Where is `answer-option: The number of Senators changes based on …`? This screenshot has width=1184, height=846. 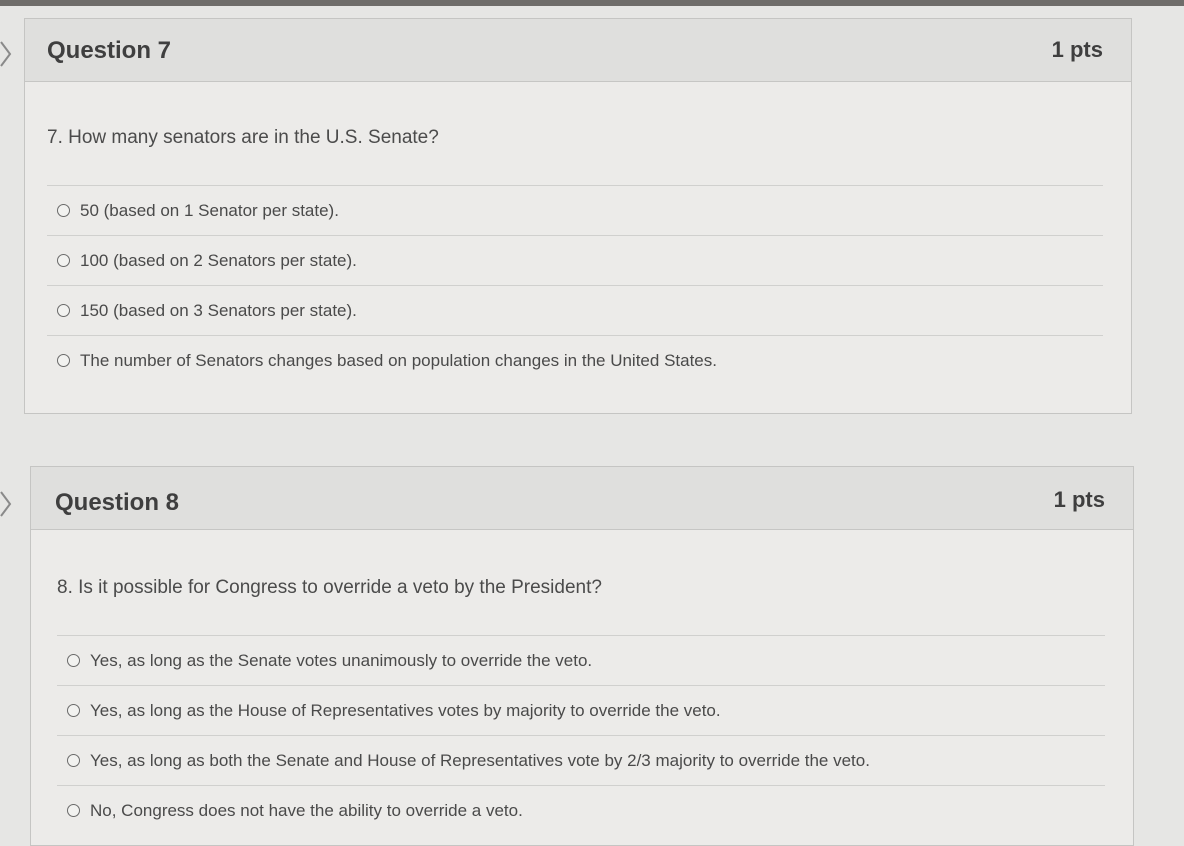 answer-option: The number of Senators changes based on … is located at coordinates (575, 360).